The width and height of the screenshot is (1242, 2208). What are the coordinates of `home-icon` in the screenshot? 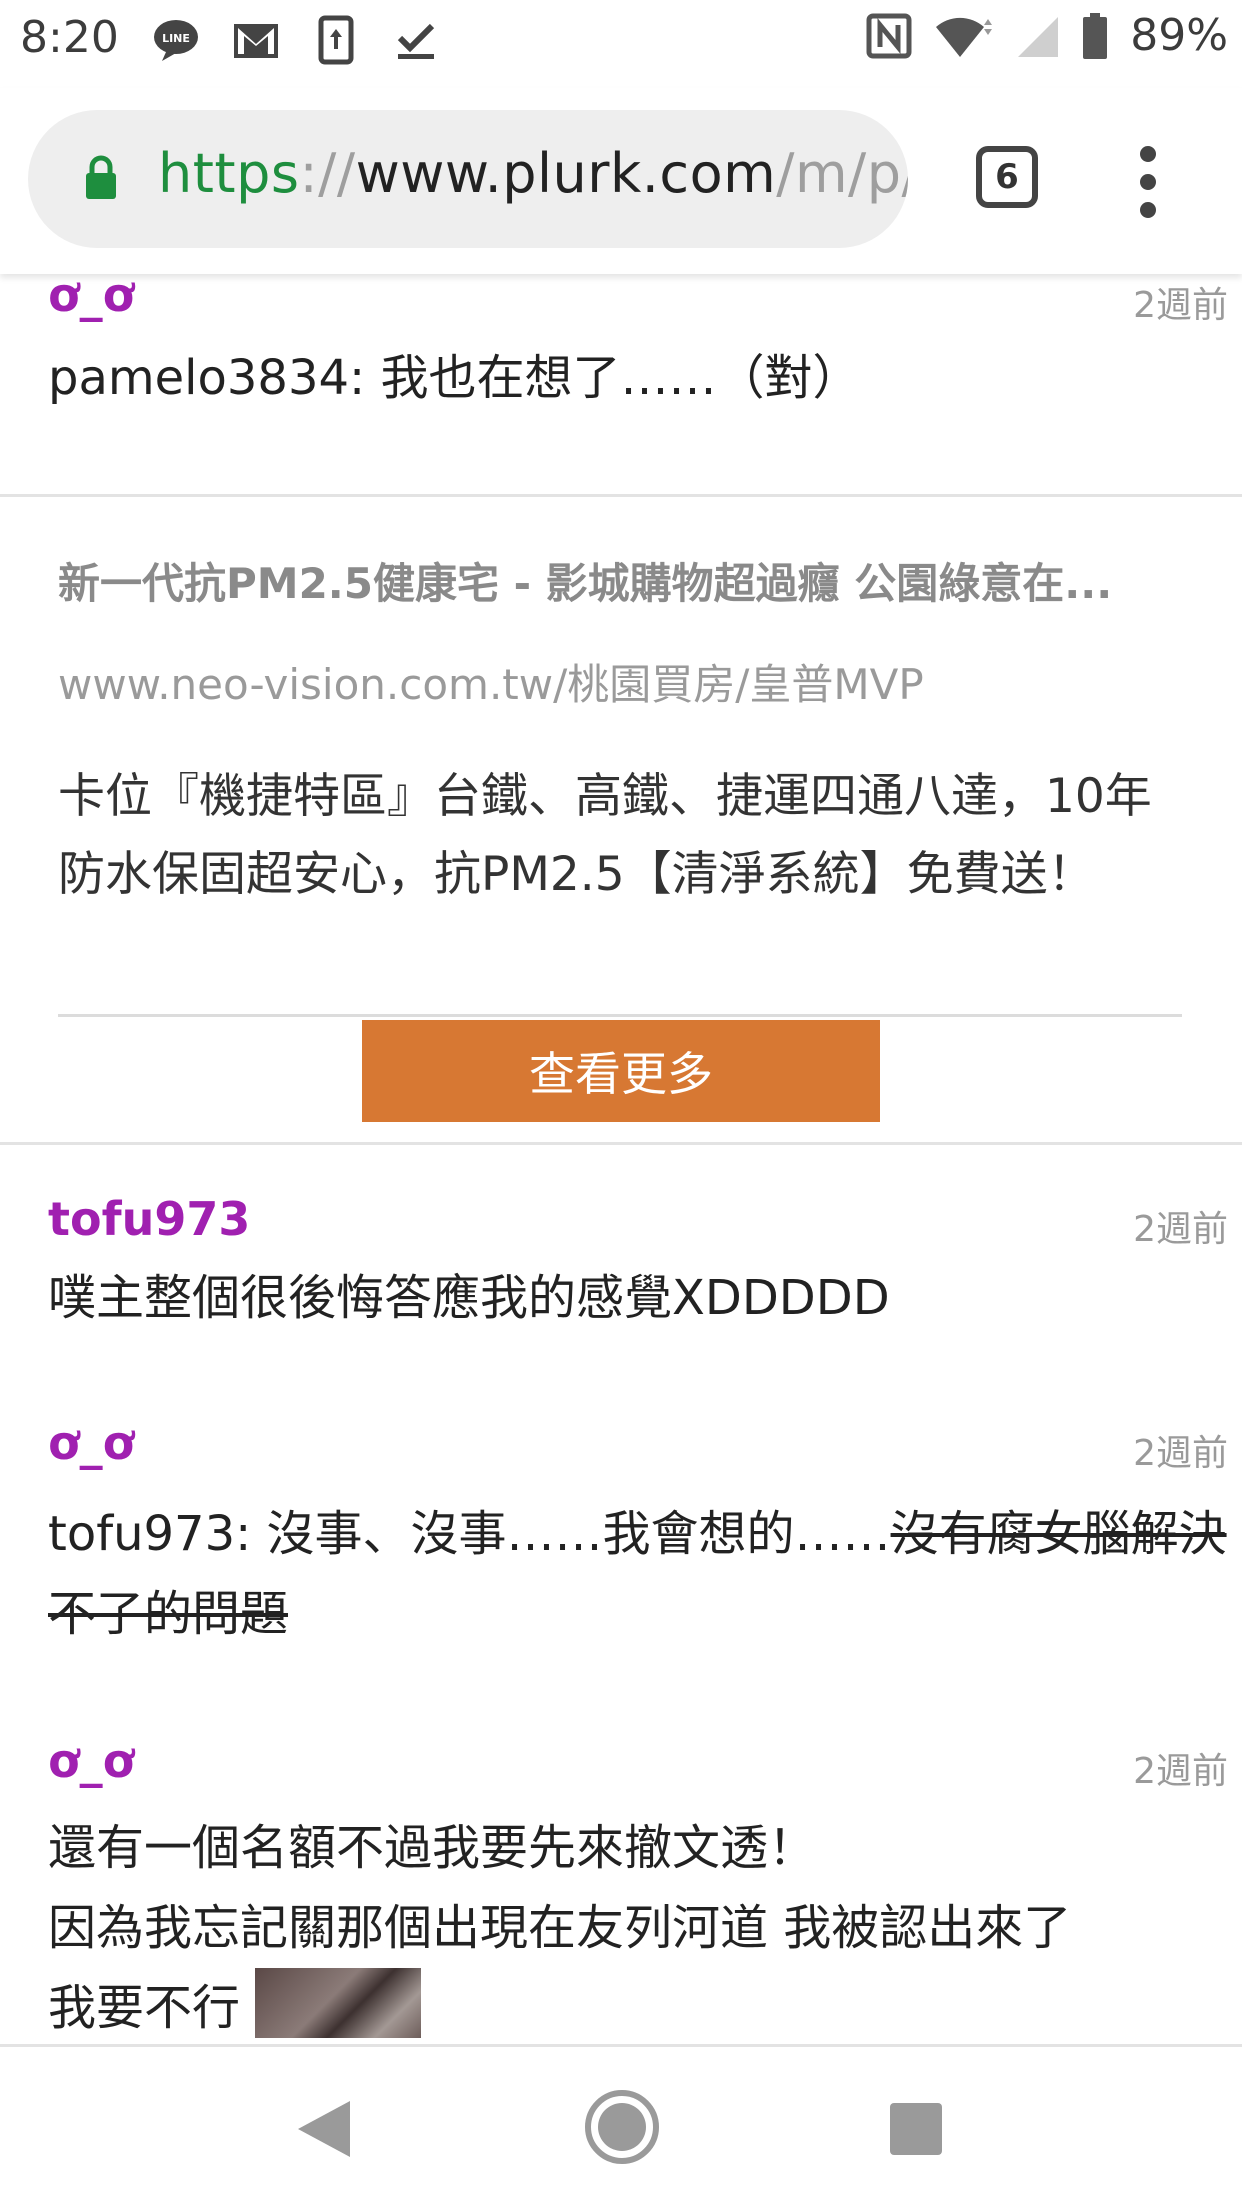 It's located at (622, 2127).